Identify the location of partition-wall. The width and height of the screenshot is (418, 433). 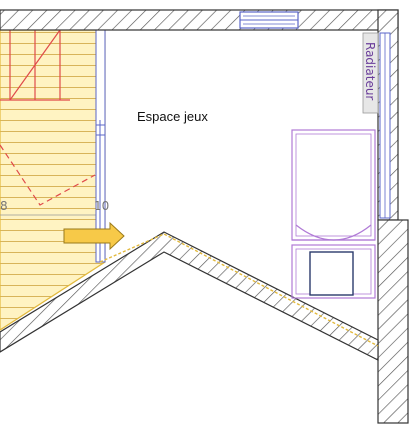
(100, 146).